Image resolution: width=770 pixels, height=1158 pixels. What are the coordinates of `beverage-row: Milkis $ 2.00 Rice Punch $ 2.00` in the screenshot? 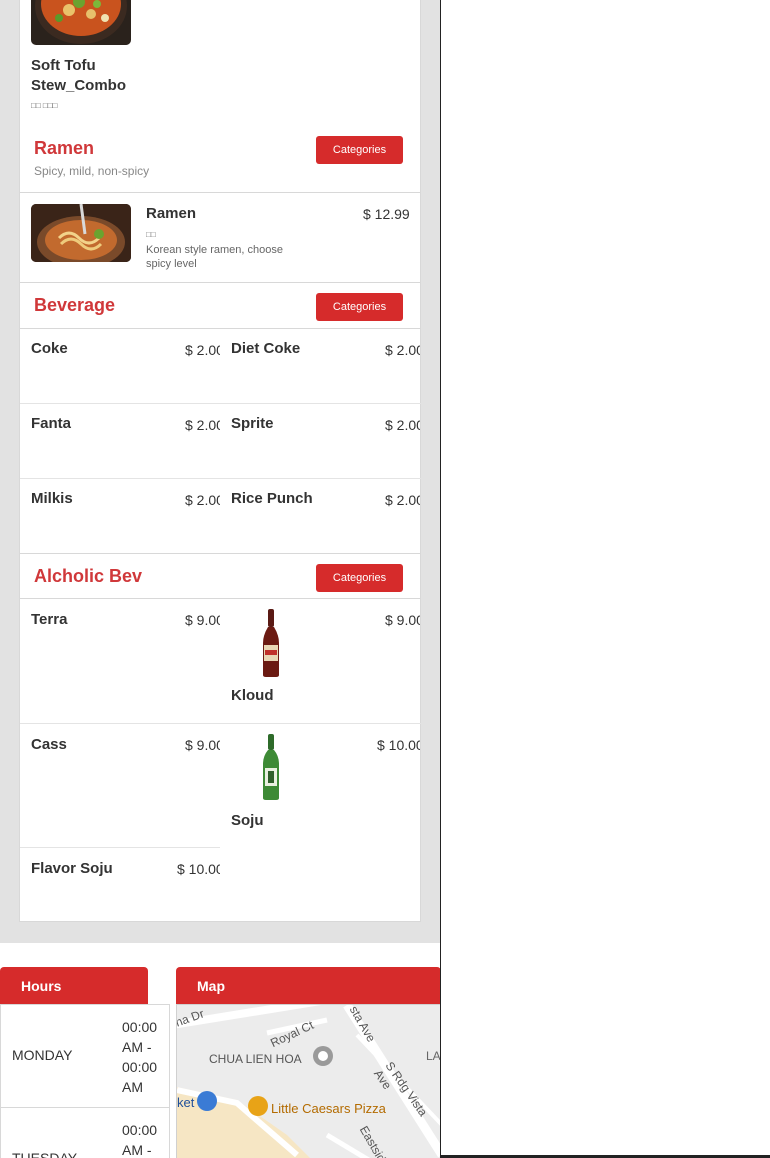 It's located at (220, 516).